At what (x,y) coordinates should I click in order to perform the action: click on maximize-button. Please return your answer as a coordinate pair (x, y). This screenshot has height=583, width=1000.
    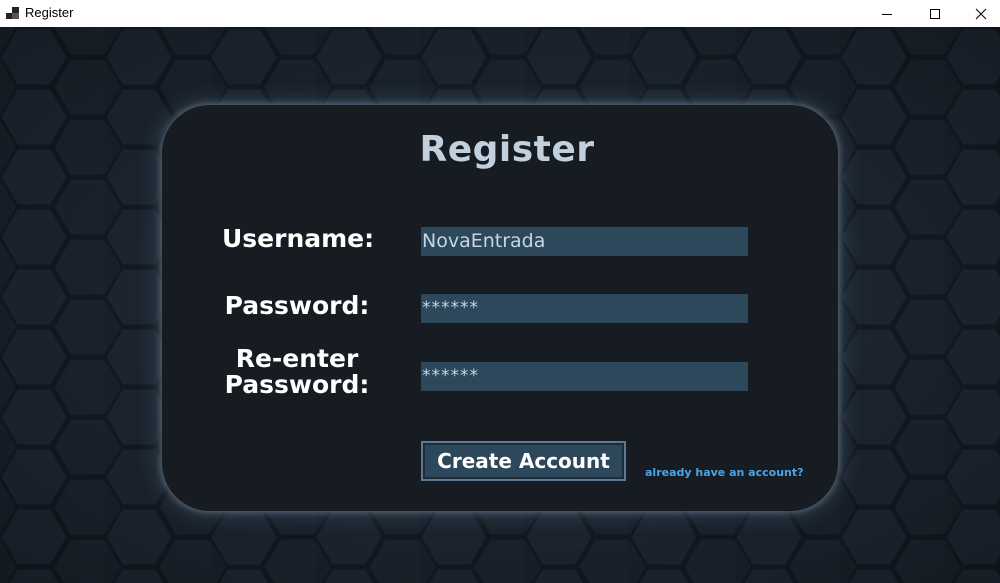
    Looking at the image, I should click on (935, 13).